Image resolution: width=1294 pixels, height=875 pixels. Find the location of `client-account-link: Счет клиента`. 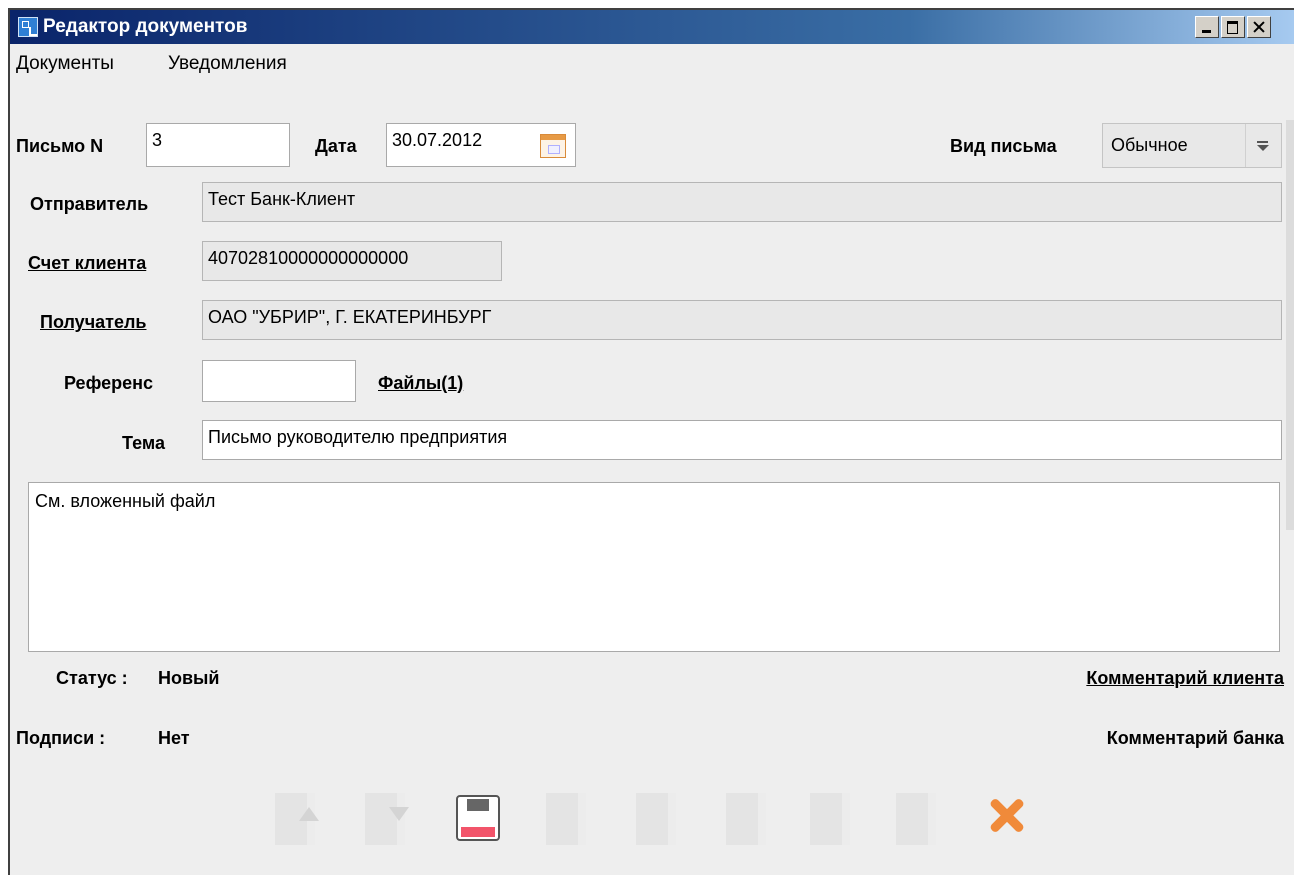

client-account-link: Счет клиента is located at coordinates (87, 263).